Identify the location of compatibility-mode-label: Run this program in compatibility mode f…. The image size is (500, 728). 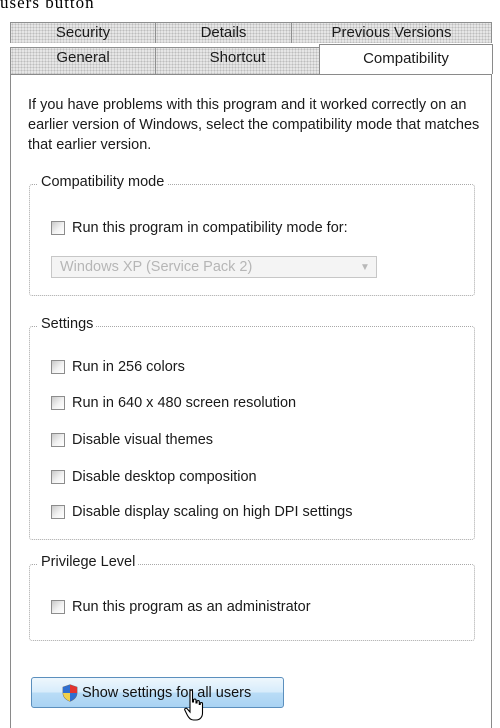
(210, 228).